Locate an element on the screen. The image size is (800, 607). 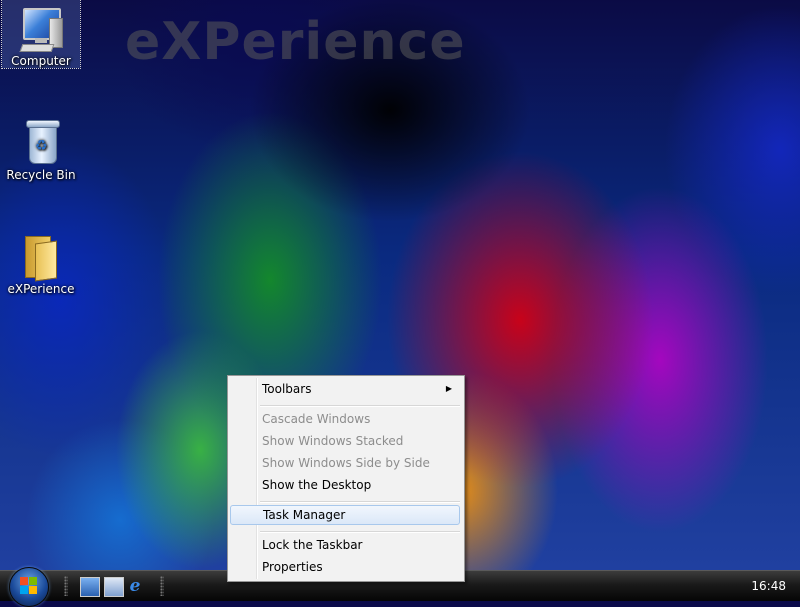
computer-icon is located at coordinates (41, 28).